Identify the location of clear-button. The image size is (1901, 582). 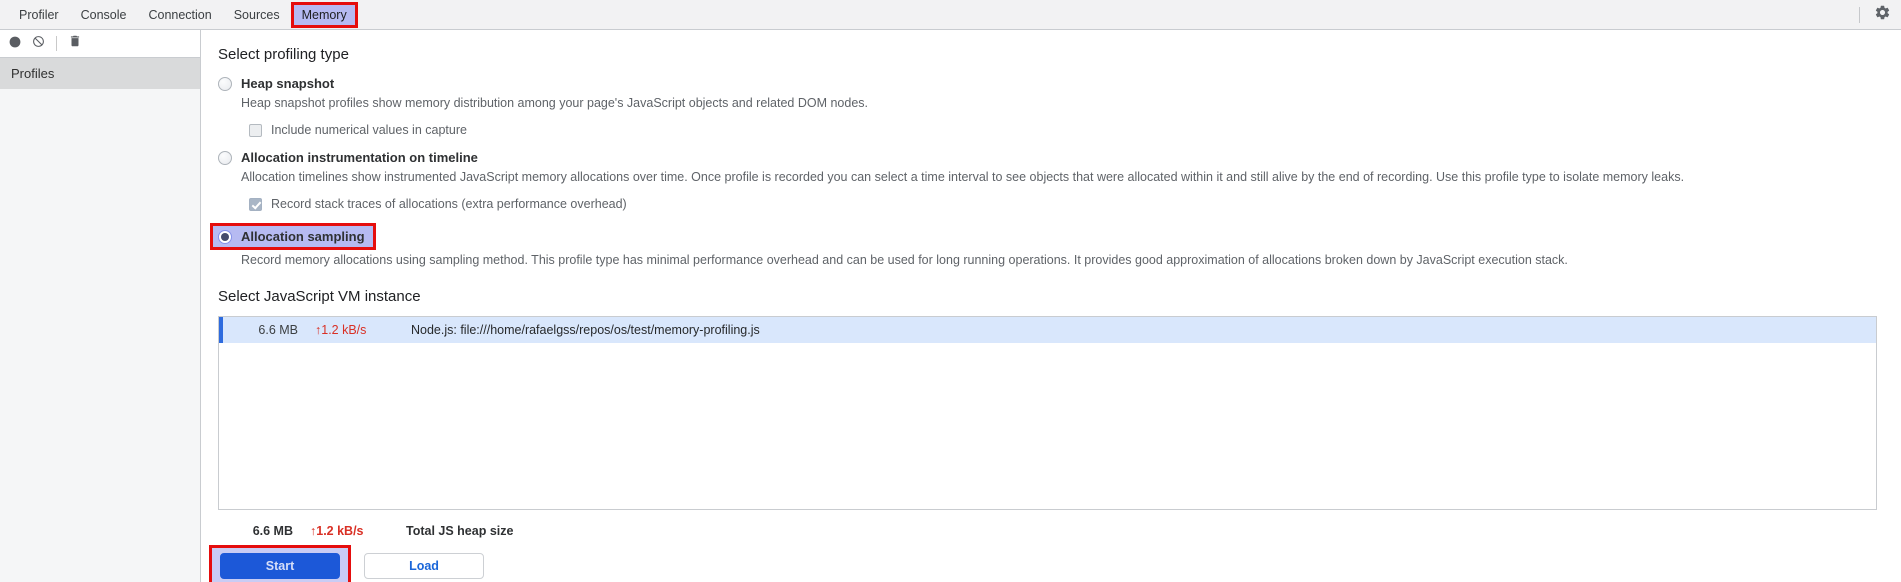
(38, 44).